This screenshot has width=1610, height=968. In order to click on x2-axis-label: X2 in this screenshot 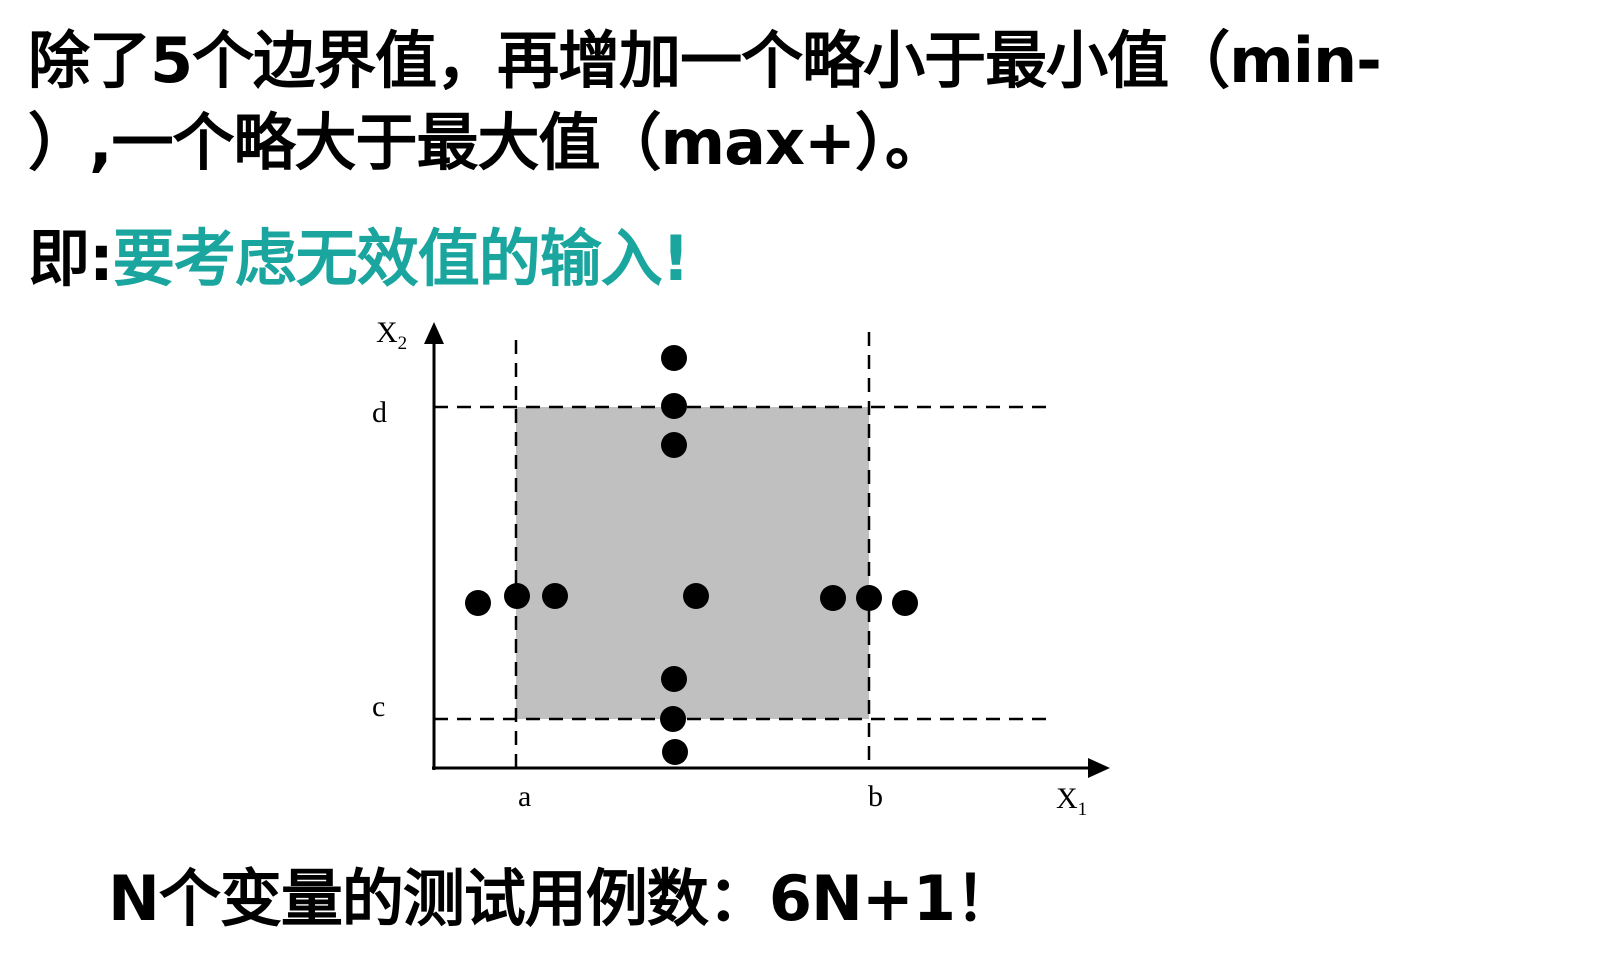, I will do `click(391, 335)`.